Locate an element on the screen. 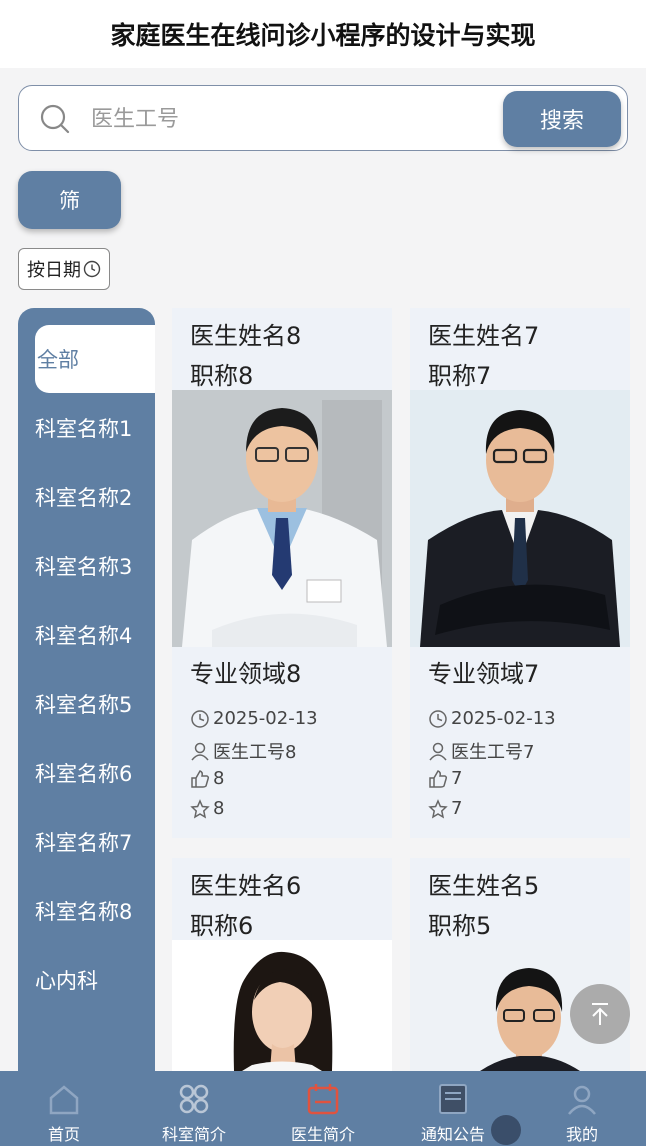  favorites-count: 7 is located at coordinates (457, 808).